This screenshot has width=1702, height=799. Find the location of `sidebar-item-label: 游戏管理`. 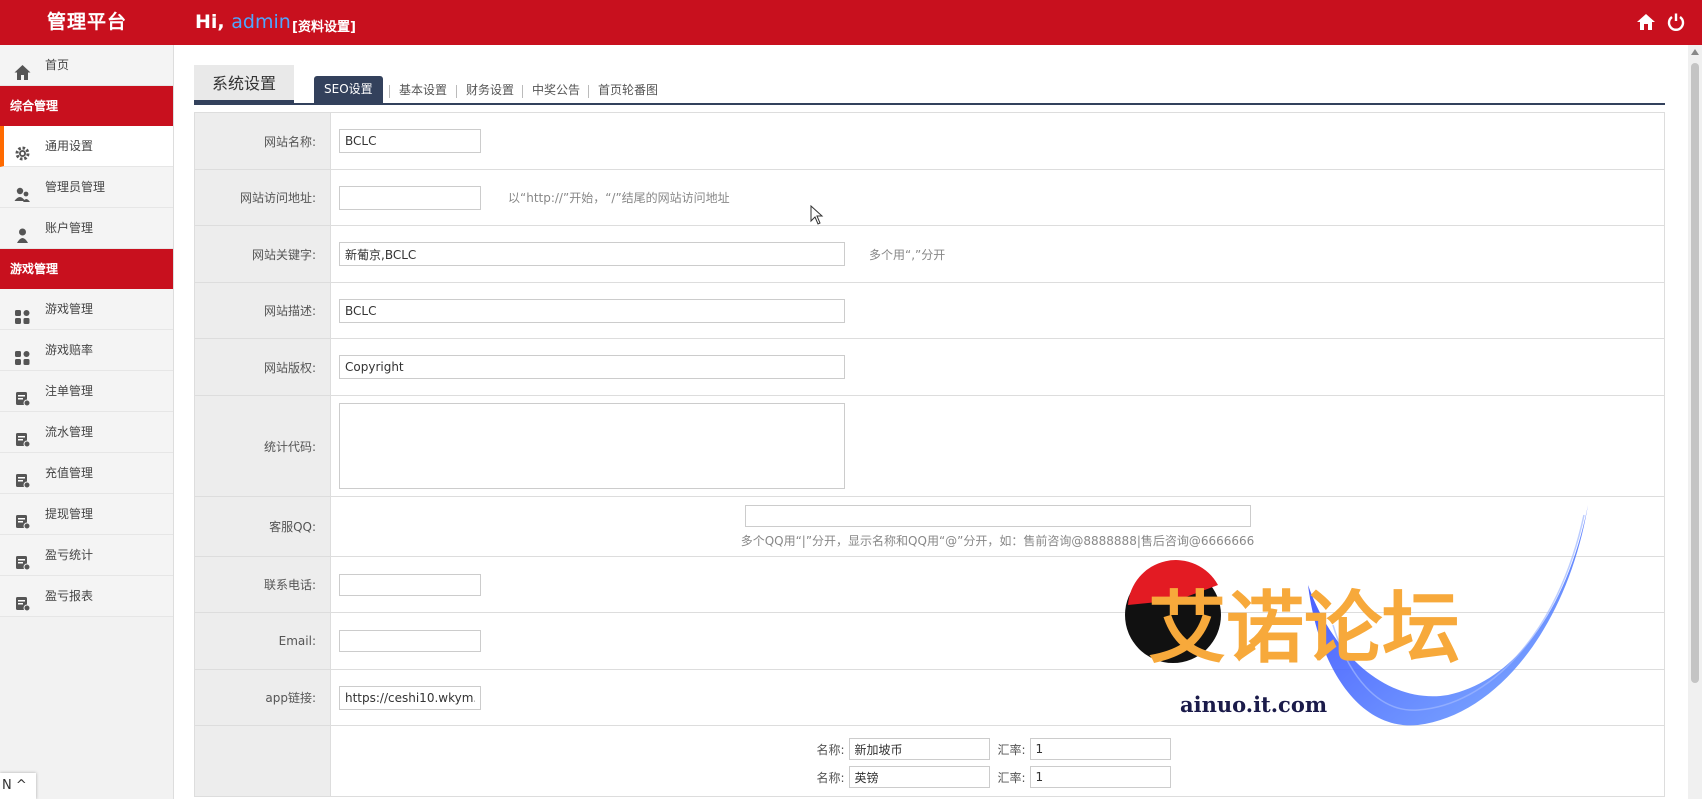

sidebar-item-label: 游戏管理 is located at coordinates (69, 309).